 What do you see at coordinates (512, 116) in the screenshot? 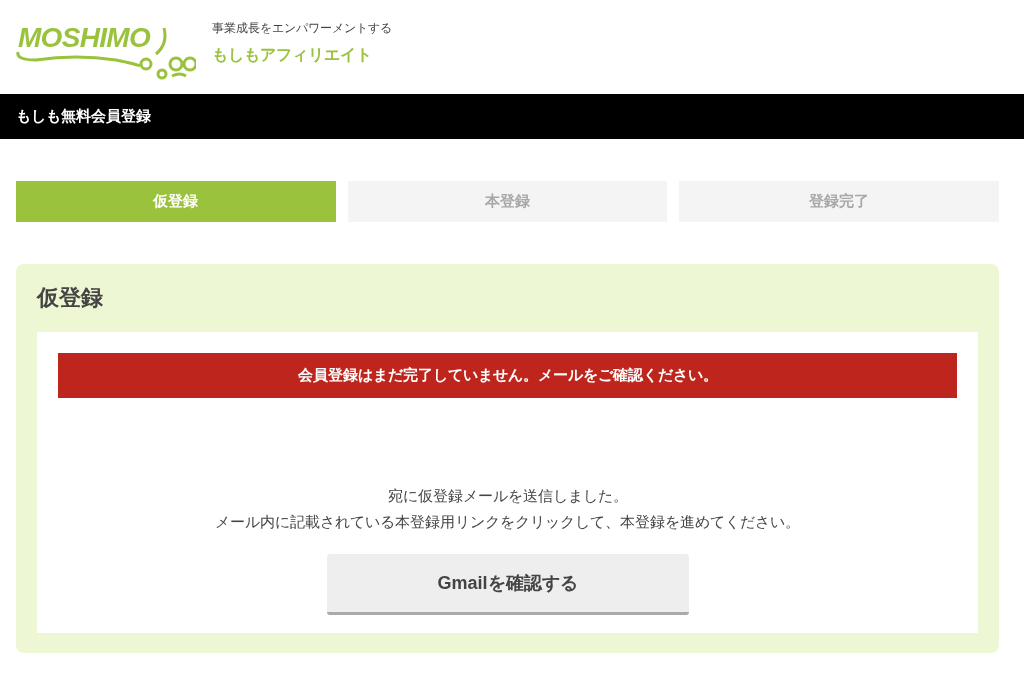
I see `title-bar: もしも無料会員登録` at bounding box center [512, 116].